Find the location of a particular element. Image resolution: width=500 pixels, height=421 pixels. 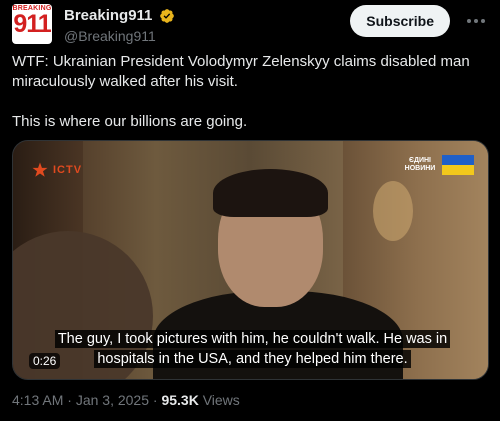

background-lamp is located at coordinates (393, 211).